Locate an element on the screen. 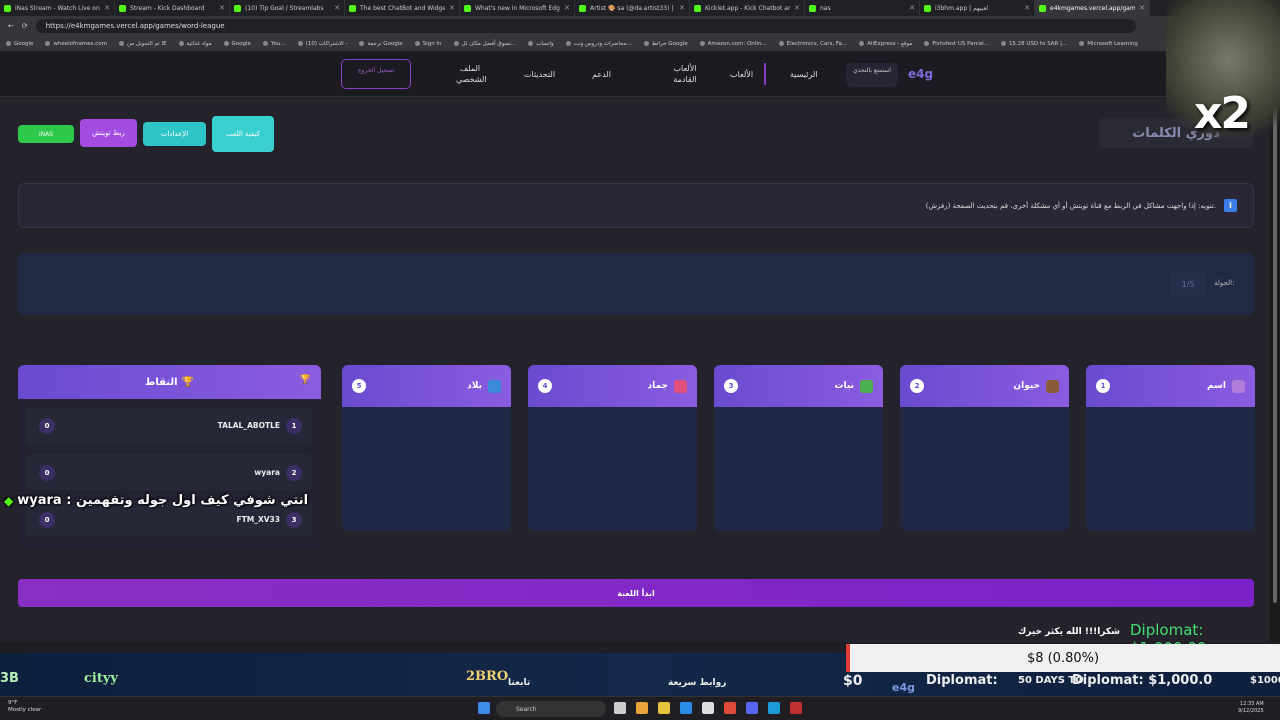  bookmark-item: AliExpress - موقع is located at coordinates (885, 44).